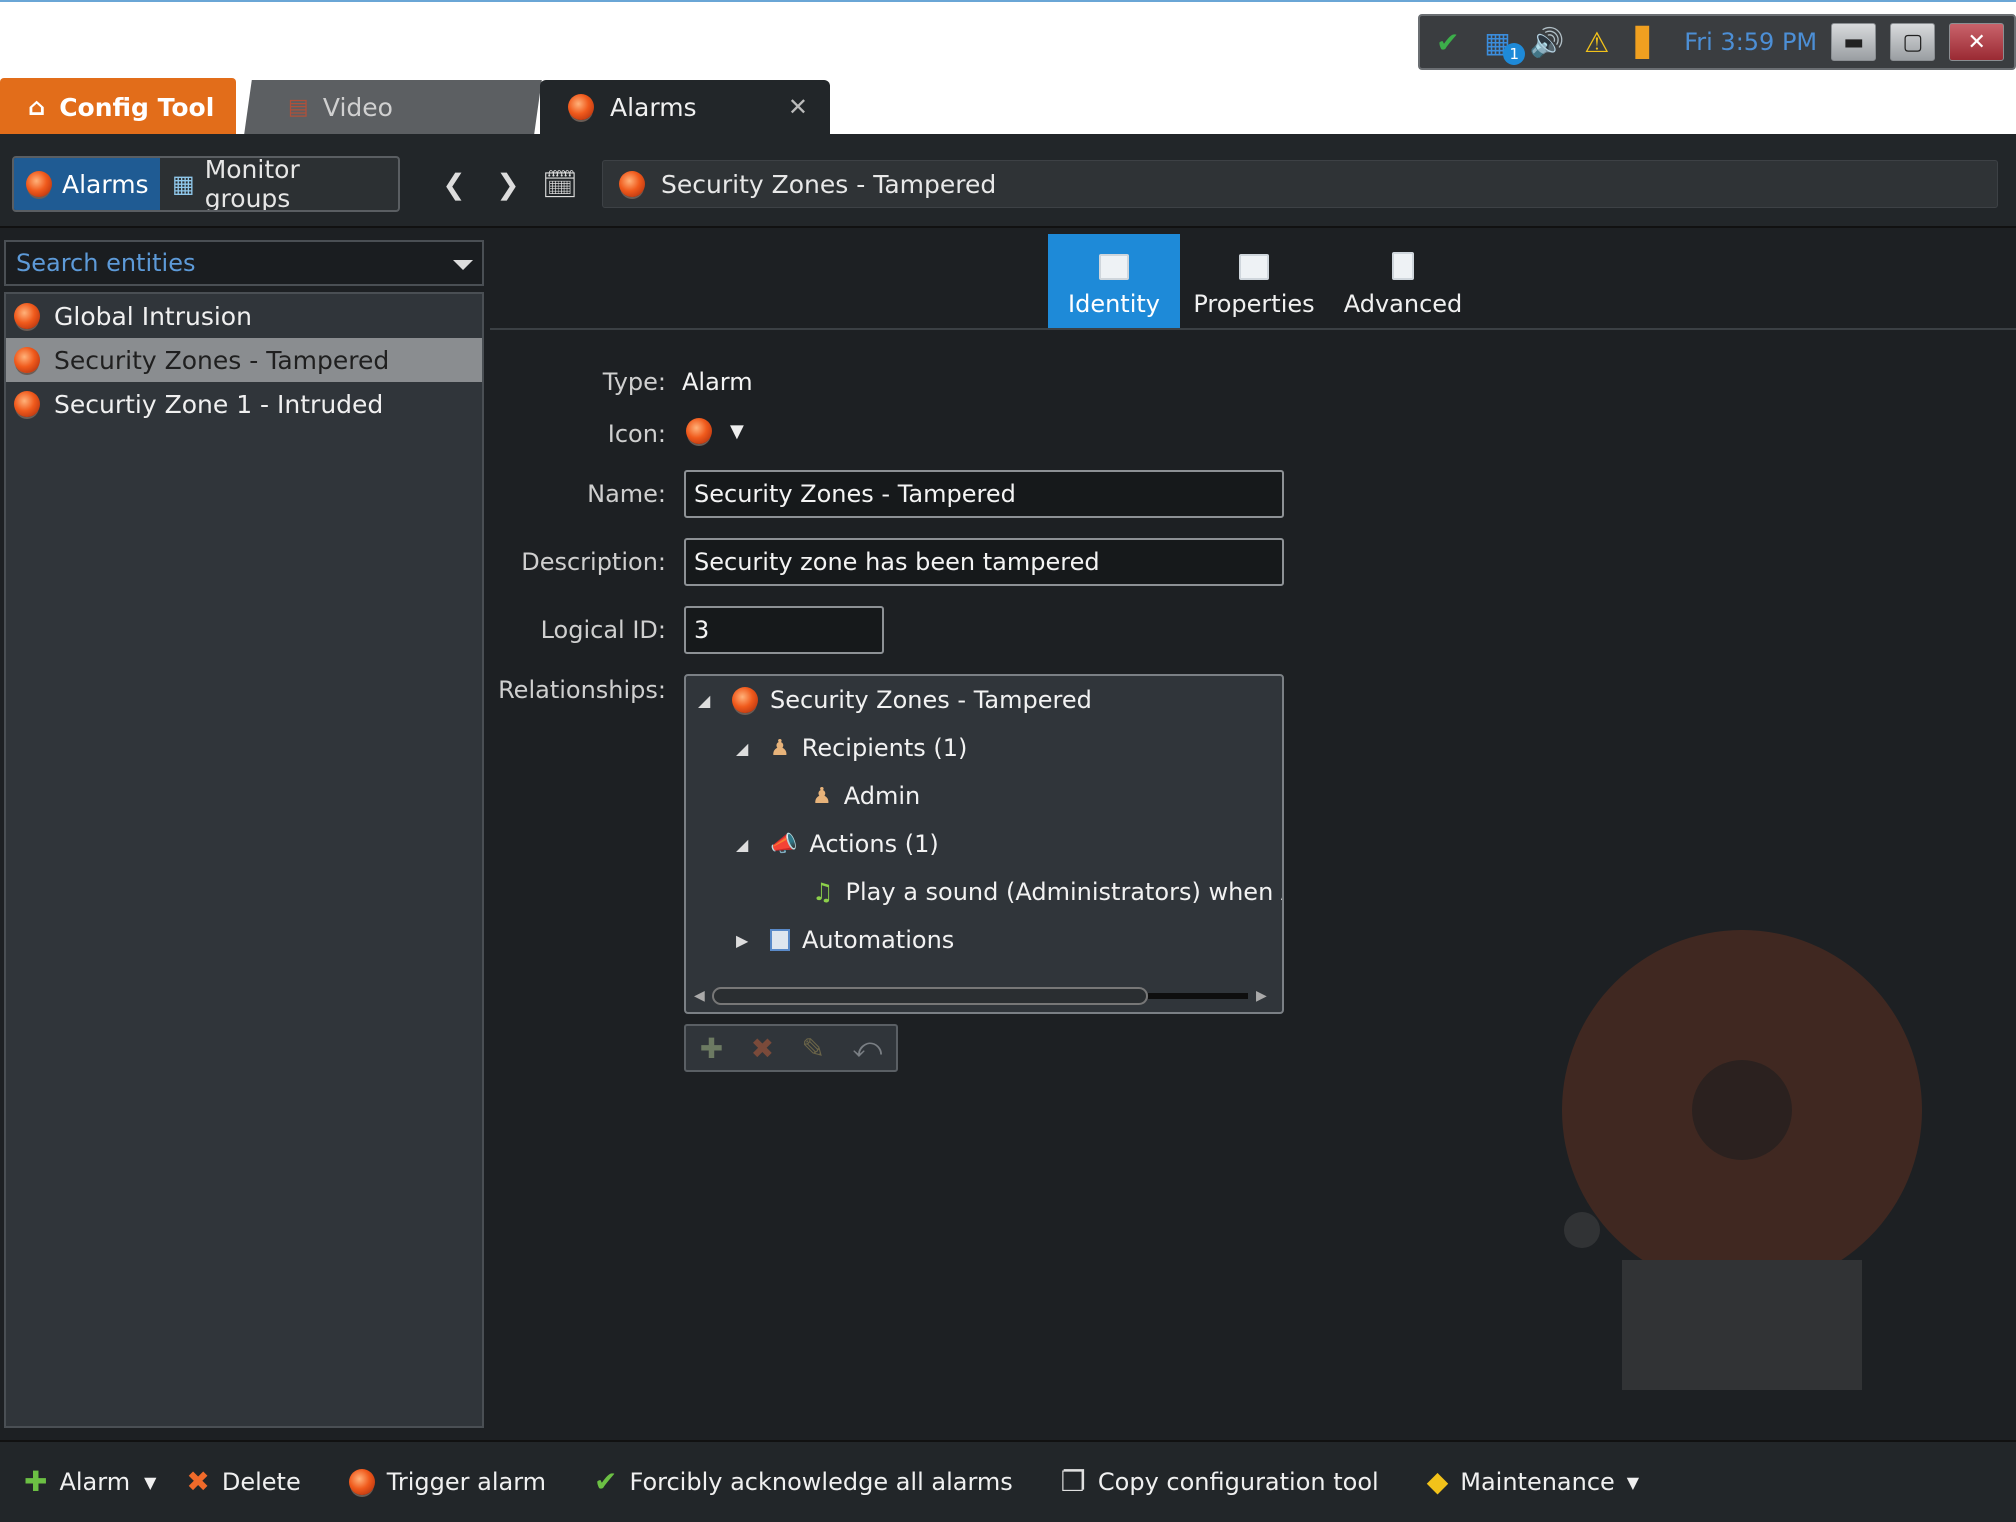 The height and width of the screenshot is (1522, 2016). I want to click on add-icon: ✚, so click(711, 1048).